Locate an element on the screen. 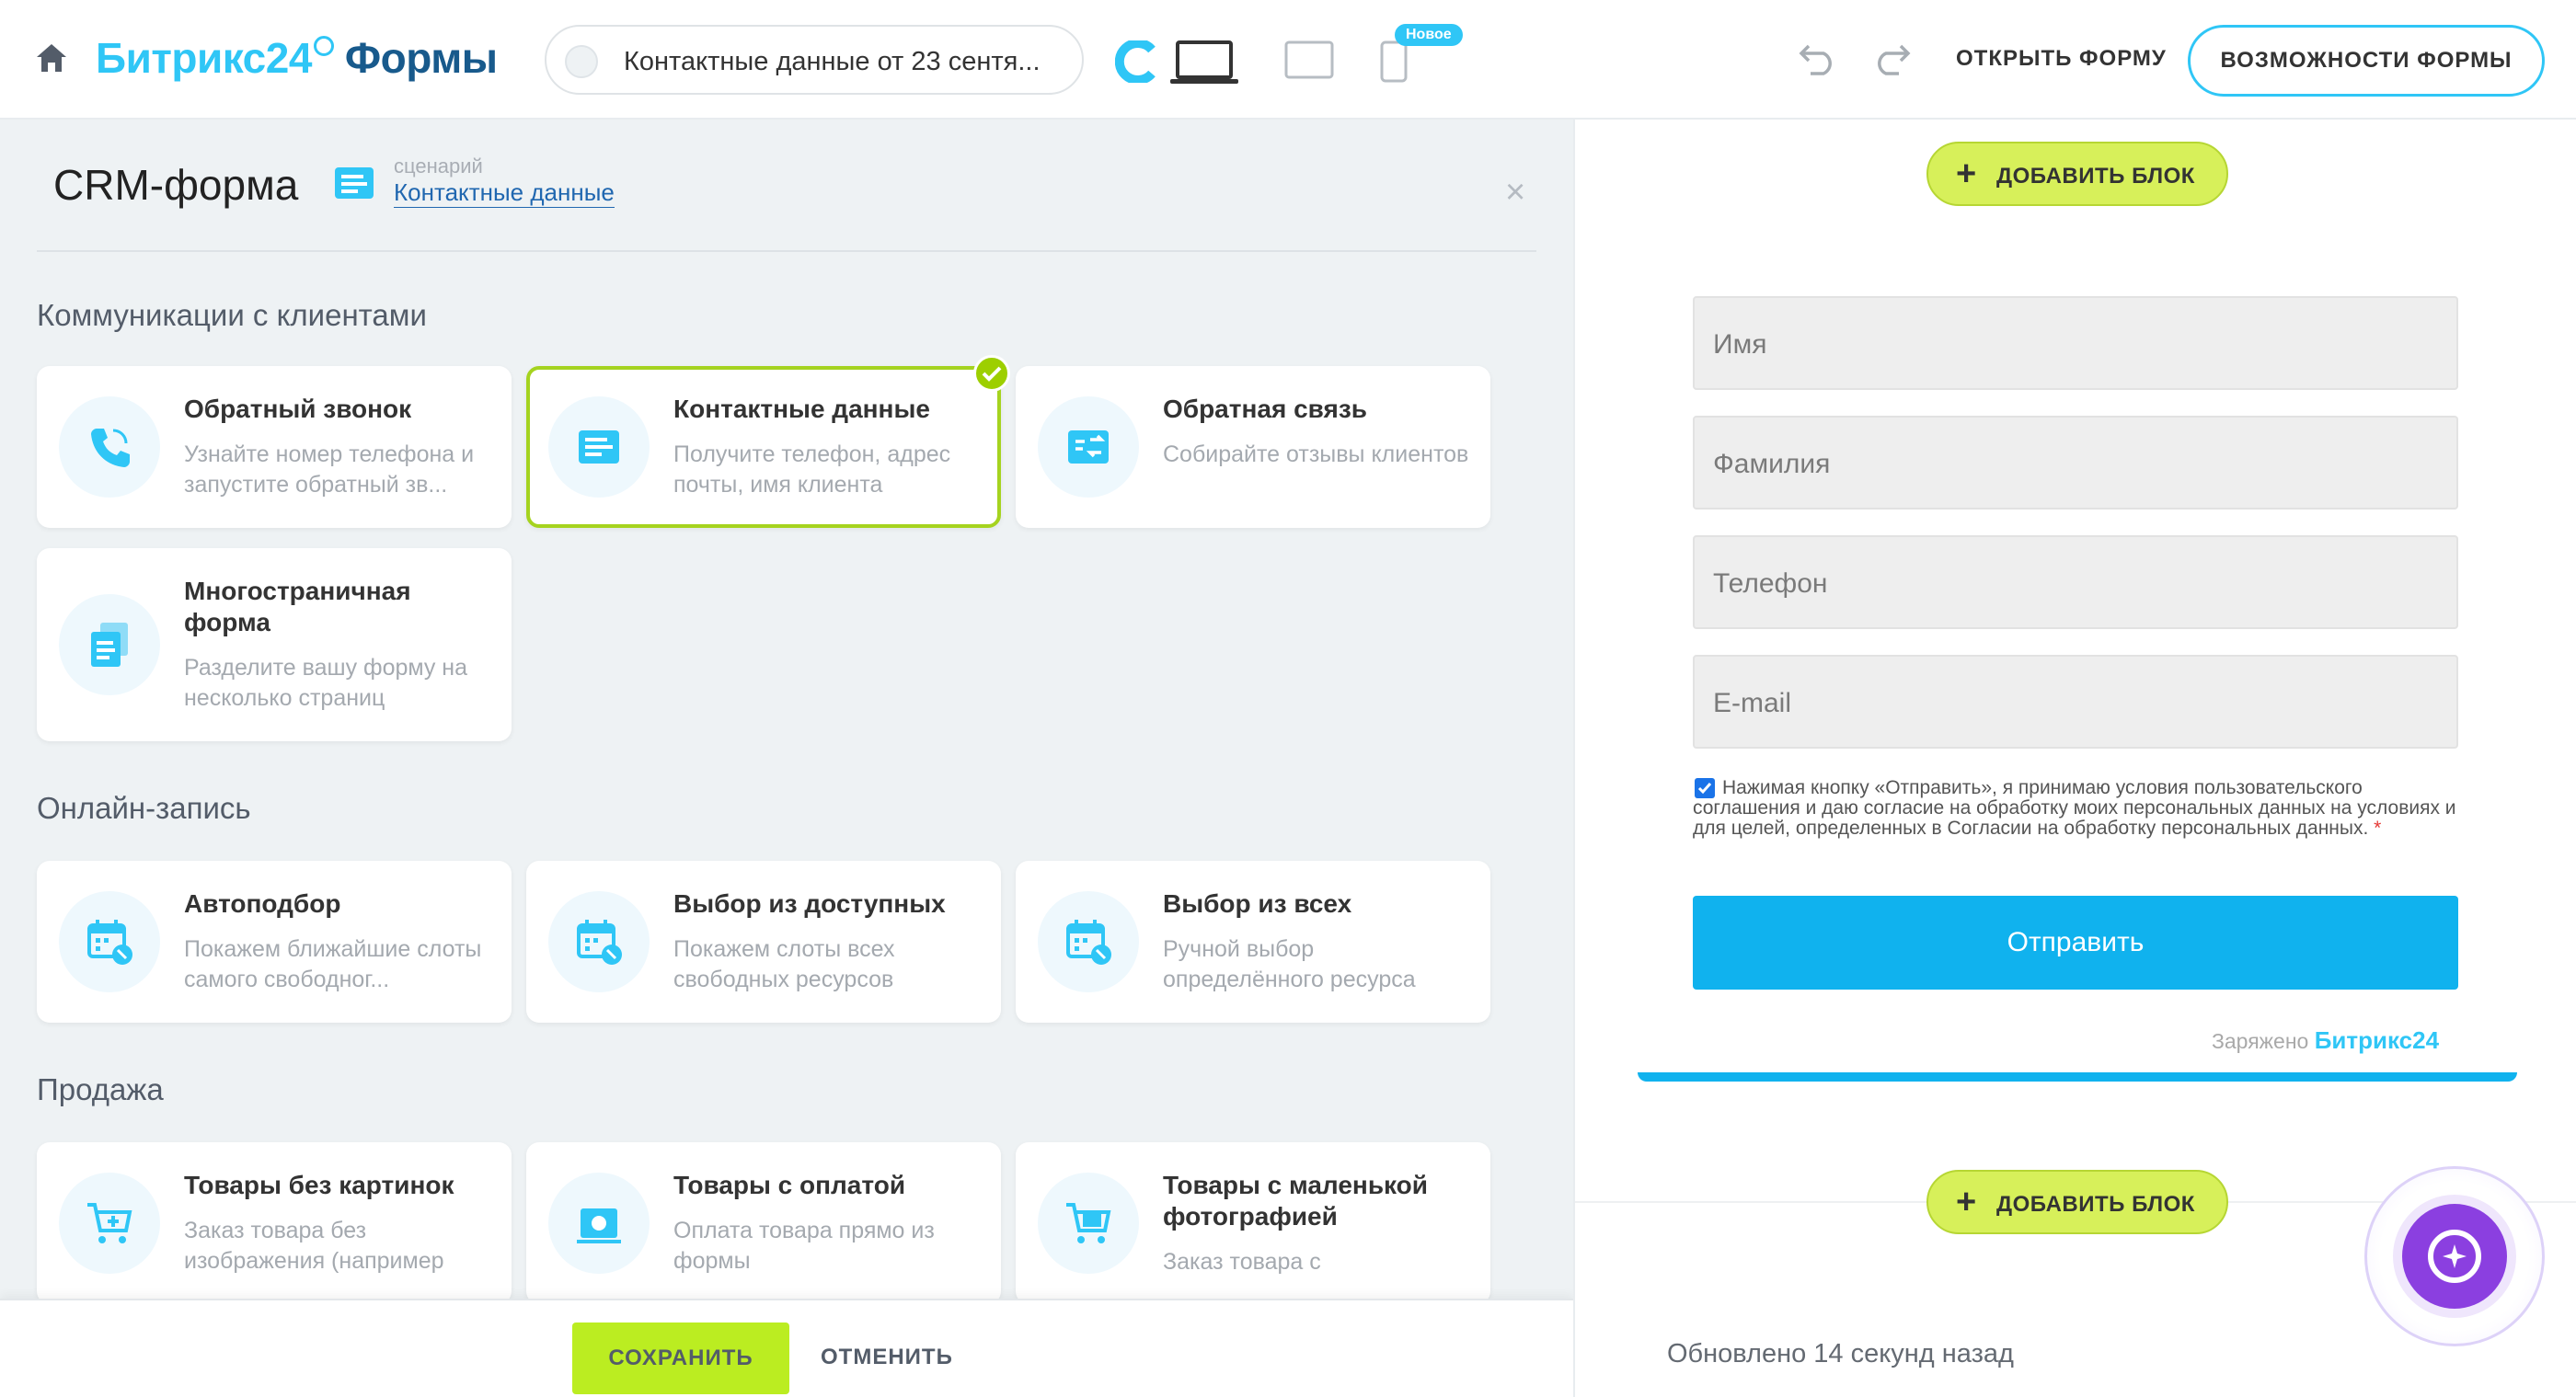 This screenshot has width=2576, height=1397. scenario-card-feedback: Обратная связь Собирайте отзывы клиентов is located at coordinates (1253, 447).